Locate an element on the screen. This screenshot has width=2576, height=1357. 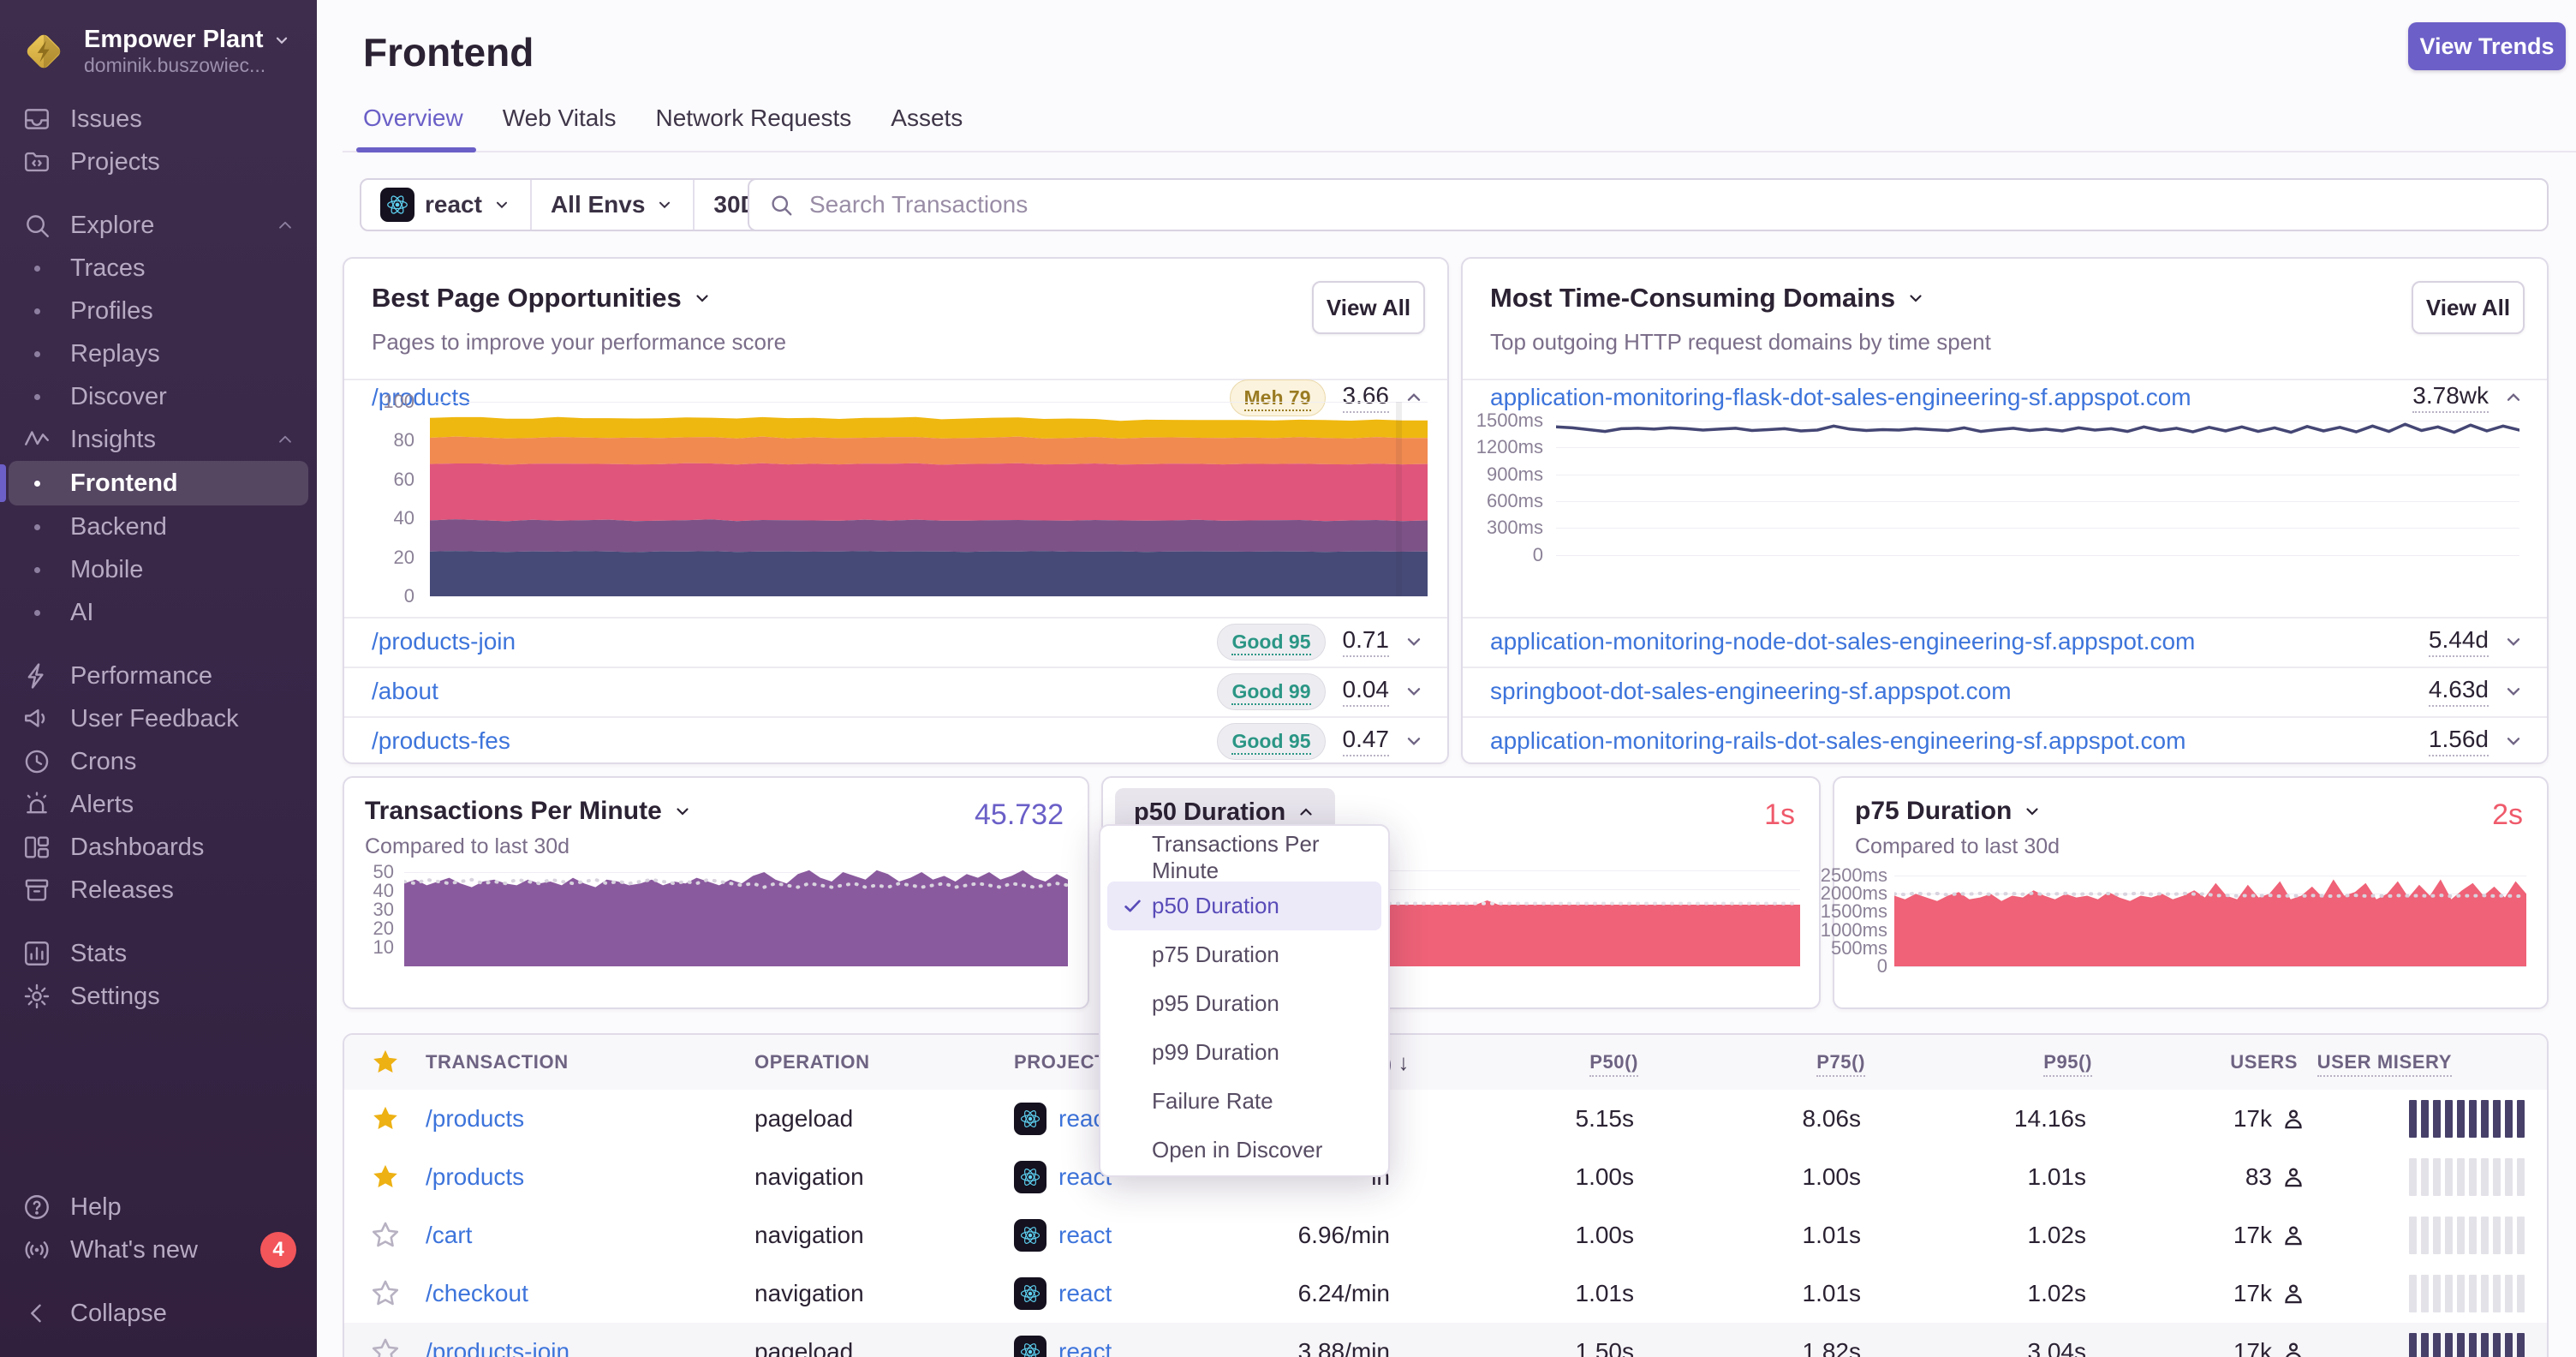
menu-item-open-in-discover: Open in Discover is located at coordinates (1244, 1150).